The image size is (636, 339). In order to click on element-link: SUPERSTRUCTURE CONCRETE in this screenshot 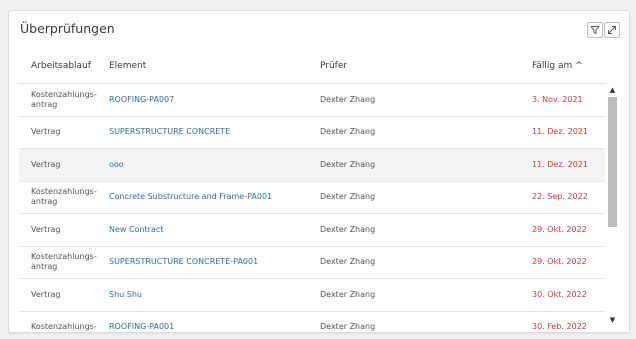, I will do `click(169, 133)`.